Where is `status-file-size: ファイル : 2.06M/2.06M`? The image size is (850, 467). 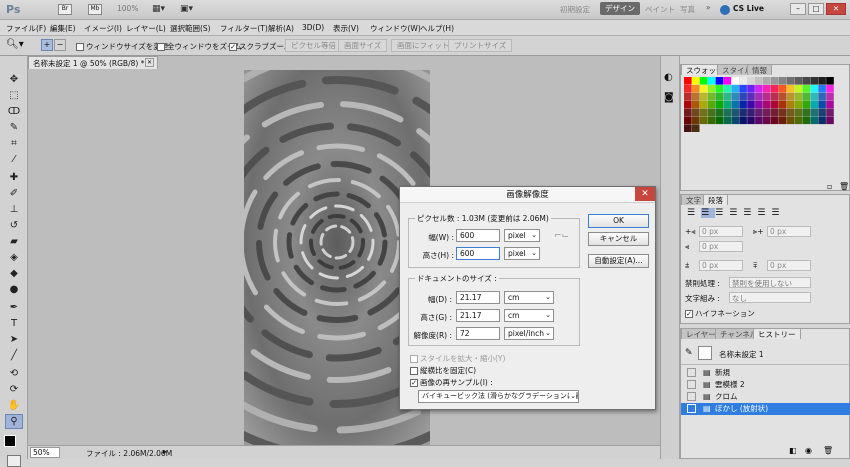 status-file-size: ファイル : 2.06M/2.06M is located at coordinates (129, 453).